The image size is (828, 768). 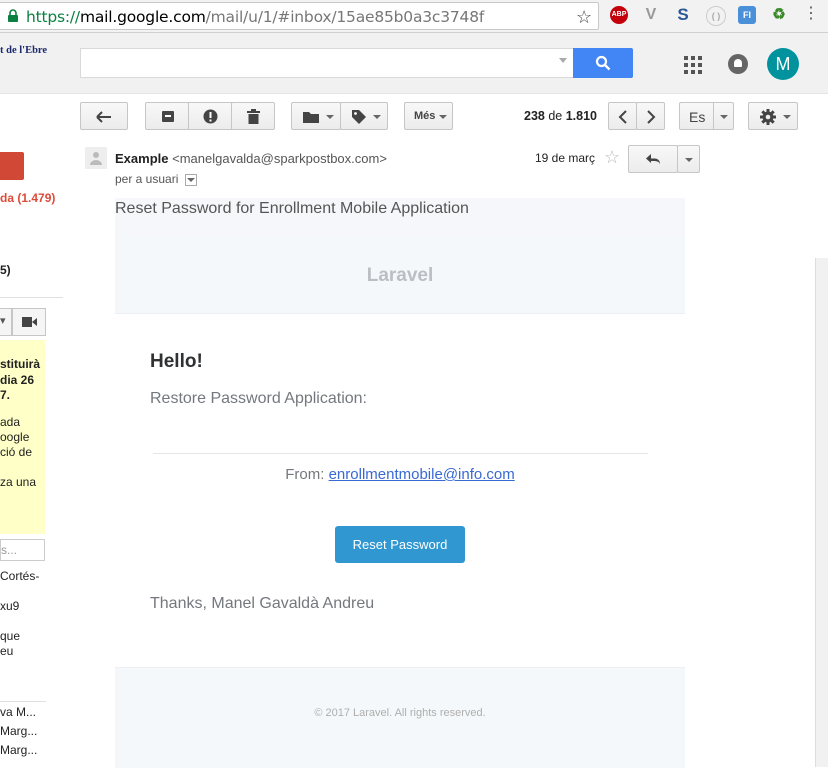 What do you see at coordinates (359, 117) in the screenshot?
I see `label-tag-icon` at bounding box center [359, 117].